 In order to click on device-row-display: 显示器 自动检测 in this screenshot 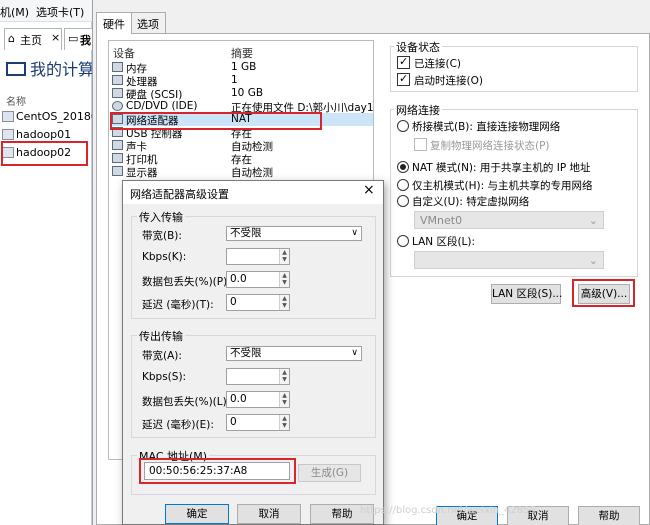, I will do `click(242, 172)`.